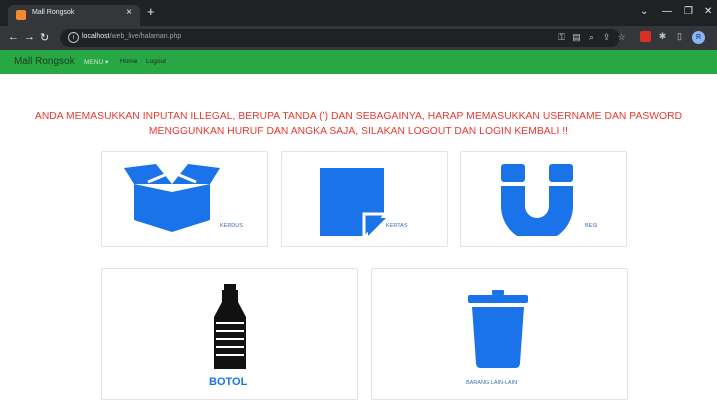 The width and height of the screenshot is (717, 400). I want to click on category-label: KERDUS, so click(231, 226).